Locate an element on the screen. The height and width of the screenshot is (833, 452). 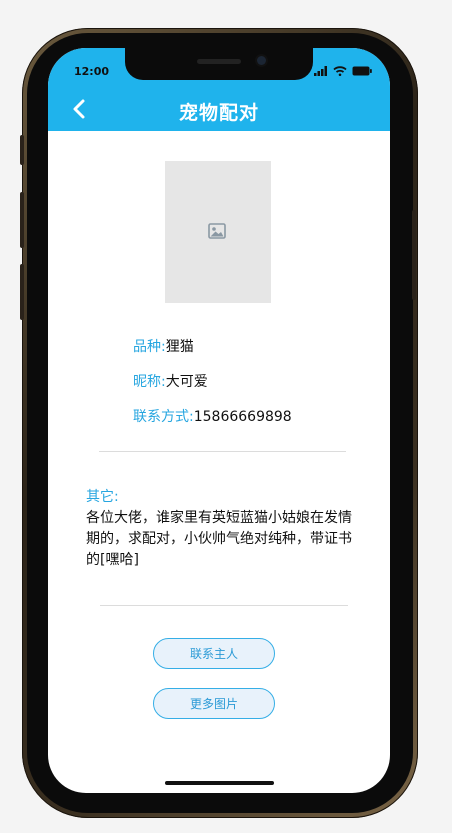
phone-mute-switch is located at coordinates (22, 150).